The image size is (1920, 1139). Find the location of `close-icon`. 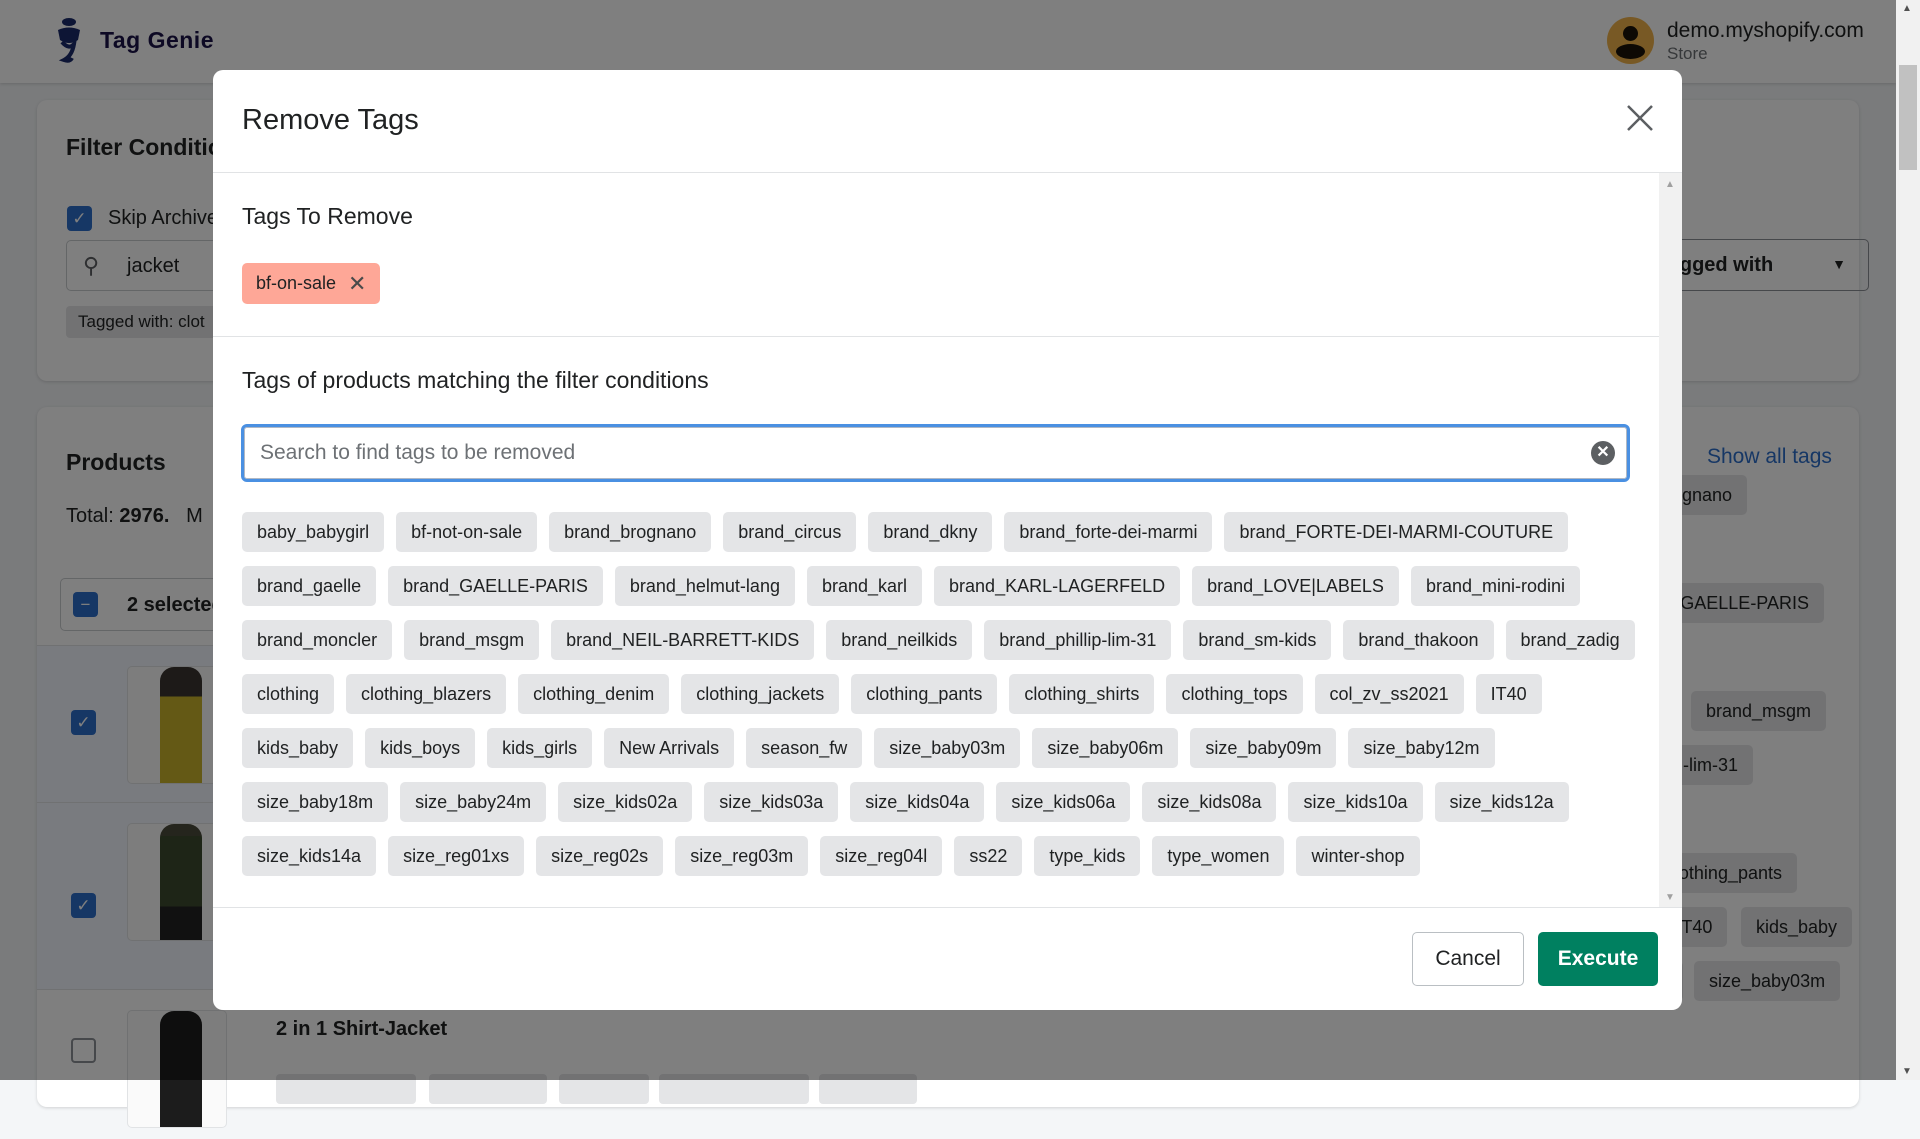

close-icon is located at coordinates (1640, 118).